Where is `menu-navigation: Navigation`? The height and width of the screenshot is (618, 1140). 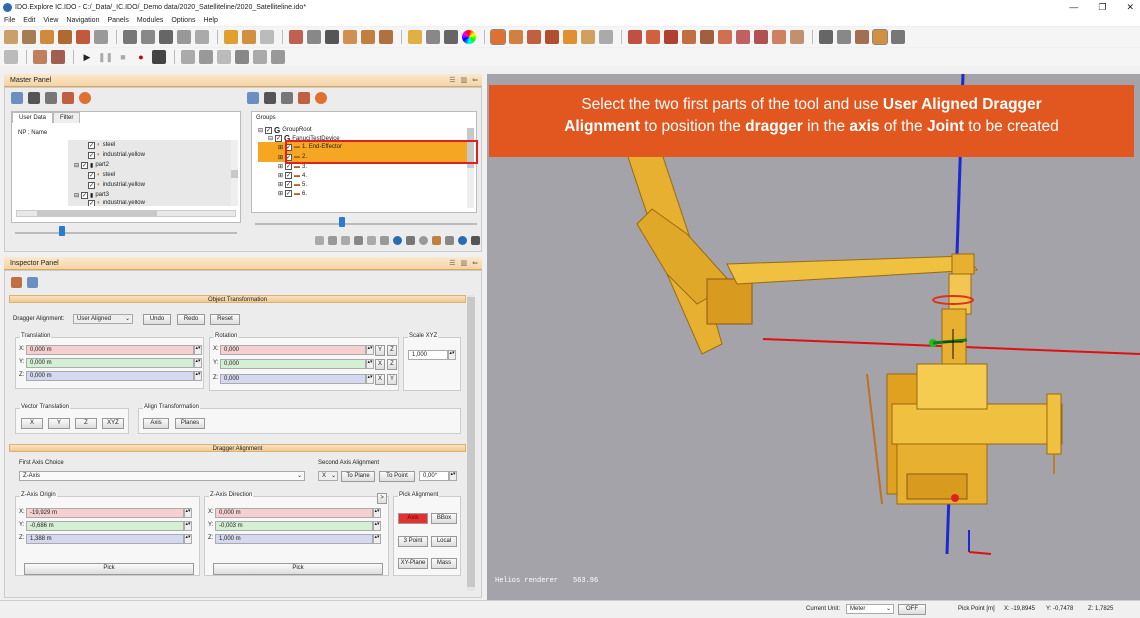
menu-navigation: Navigation is located at coordinates (82, 20).